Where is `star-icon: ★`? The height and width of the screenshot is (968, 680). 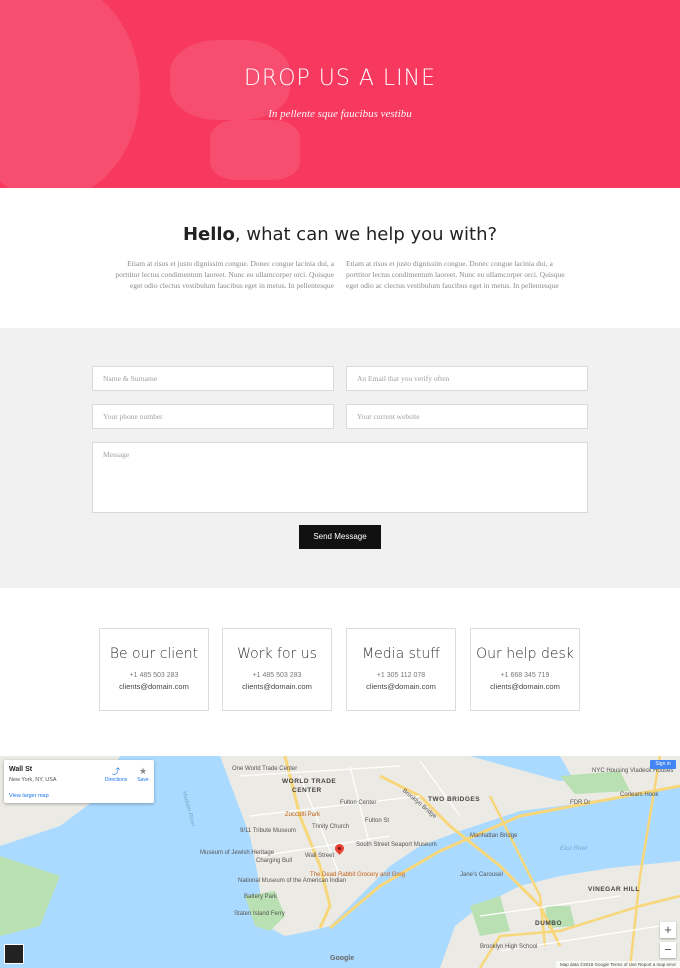
star-icon: ★ is located at coordinates (143, 771).